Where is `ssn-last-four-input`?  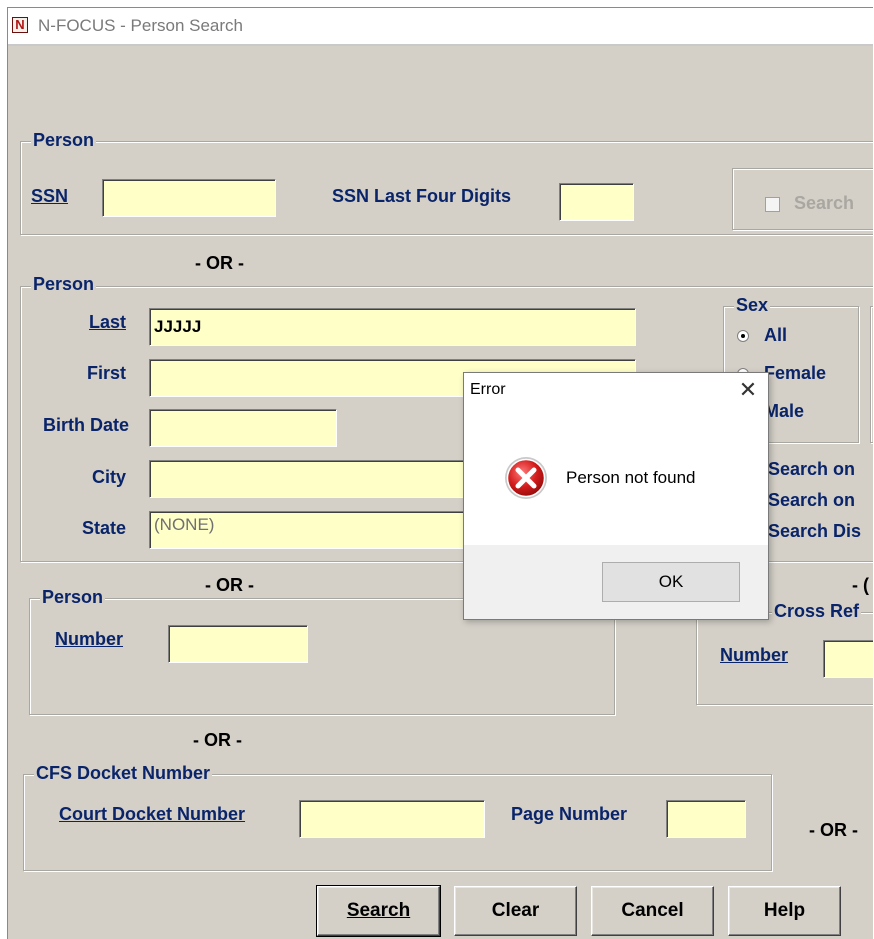
ssn-last-four-input is located at coordinates (596, 202).